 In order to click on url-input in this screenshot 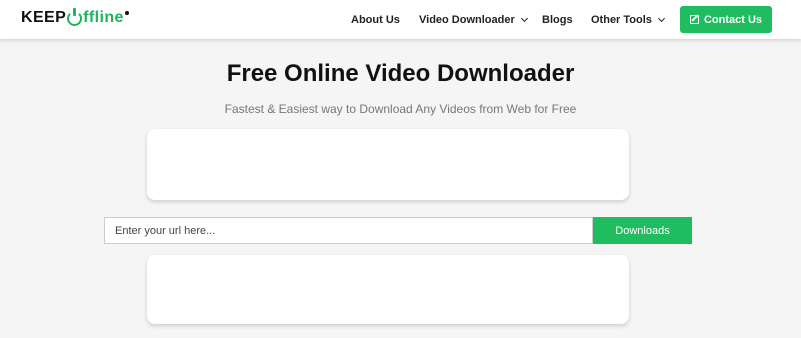, I will do `click(348, 230)`.